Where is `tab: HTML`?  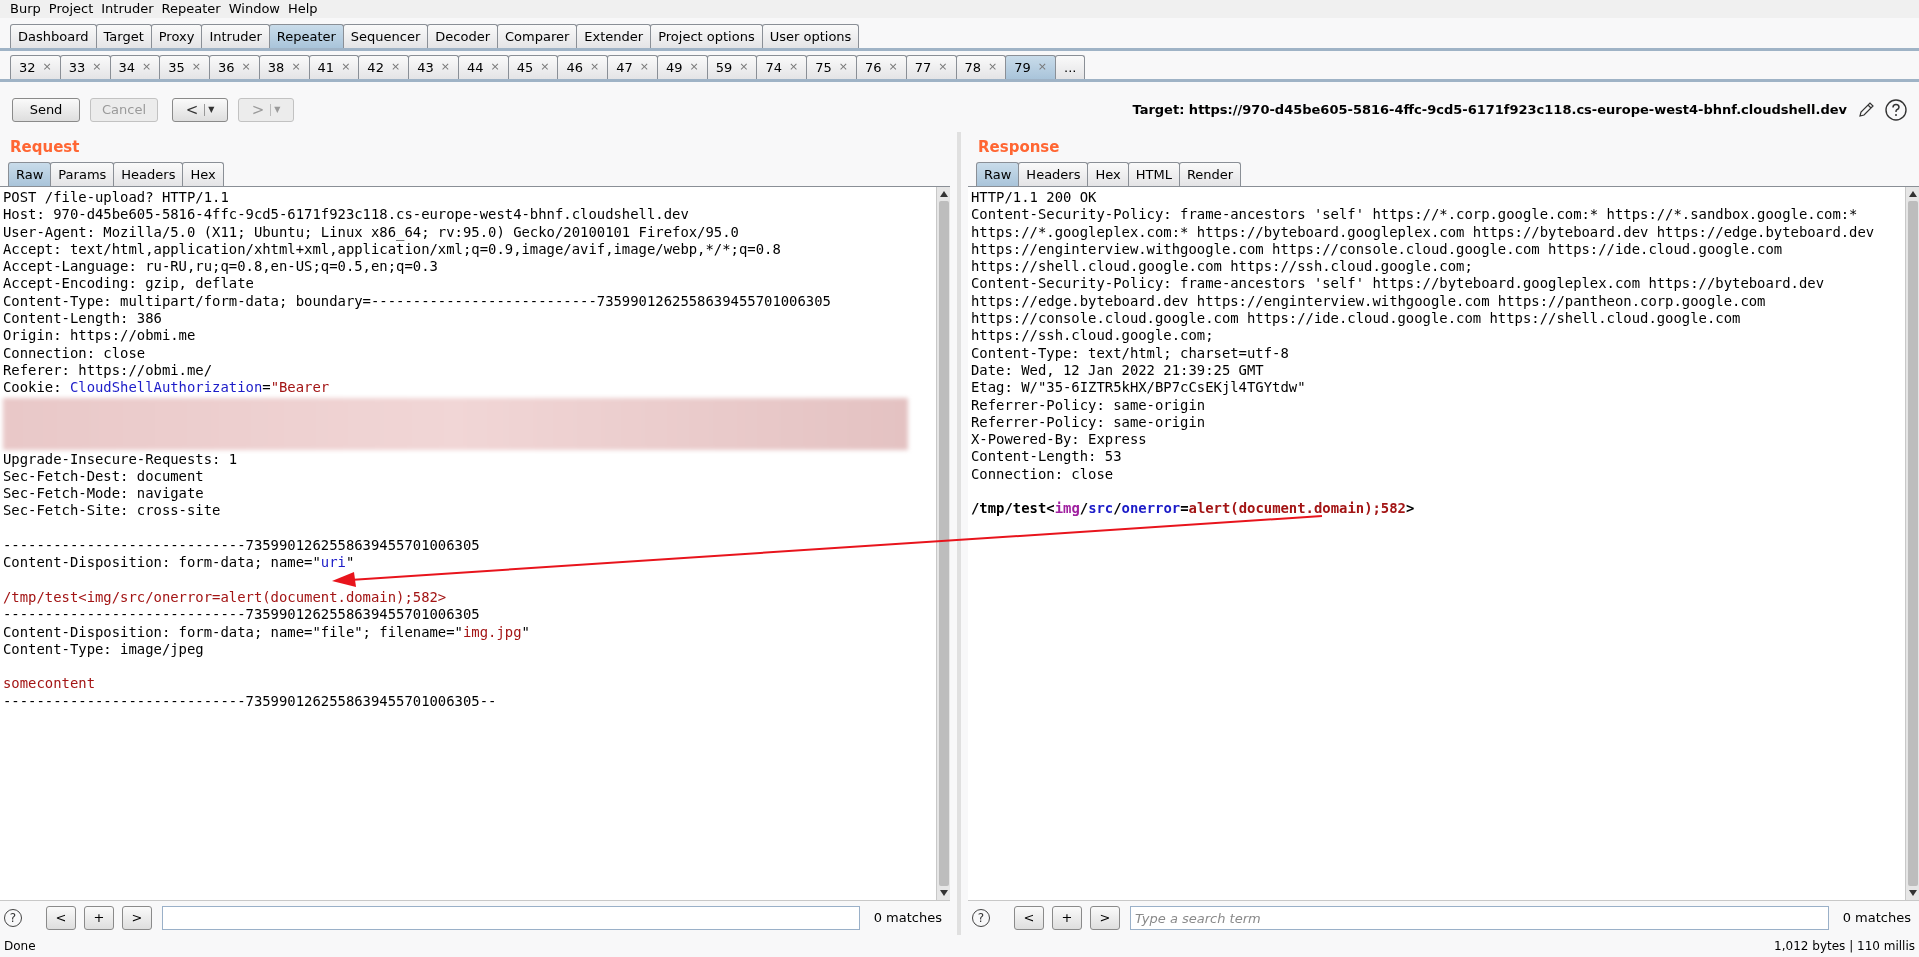
tab: HTML is located at coordinates (1153, 174).